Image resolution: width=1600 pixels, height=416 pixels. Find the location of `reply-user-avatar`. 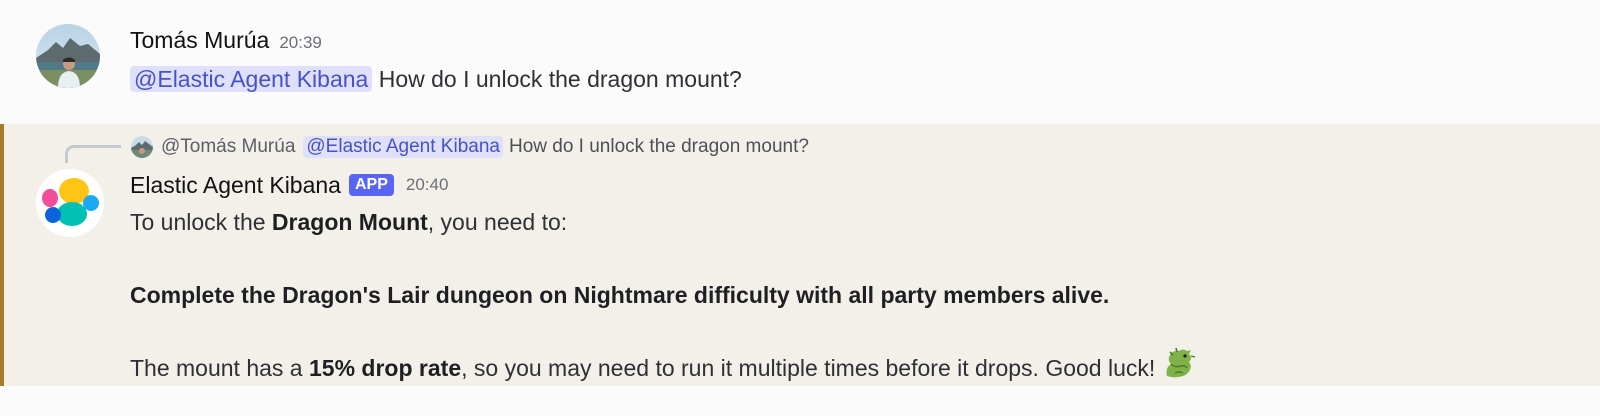

reply-user-avatar is located at coordinates (142, 147).